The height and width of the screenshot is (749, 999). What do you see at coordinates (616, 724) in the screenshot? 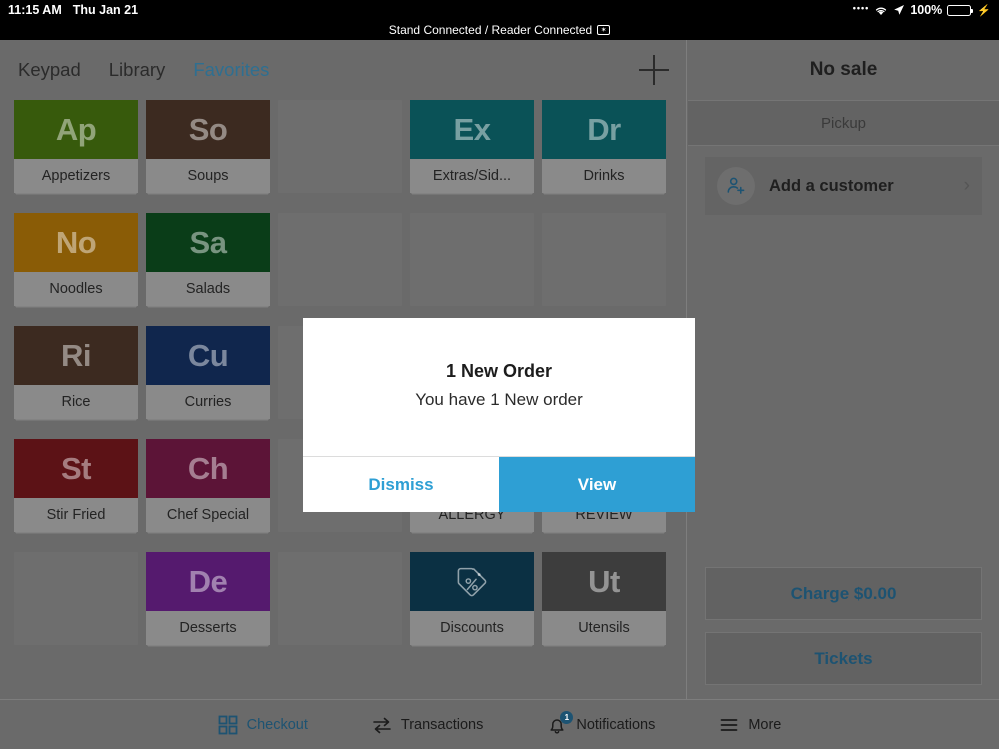
I see `nav-label-notifications: Notifications` at bounding box center [616, 724].